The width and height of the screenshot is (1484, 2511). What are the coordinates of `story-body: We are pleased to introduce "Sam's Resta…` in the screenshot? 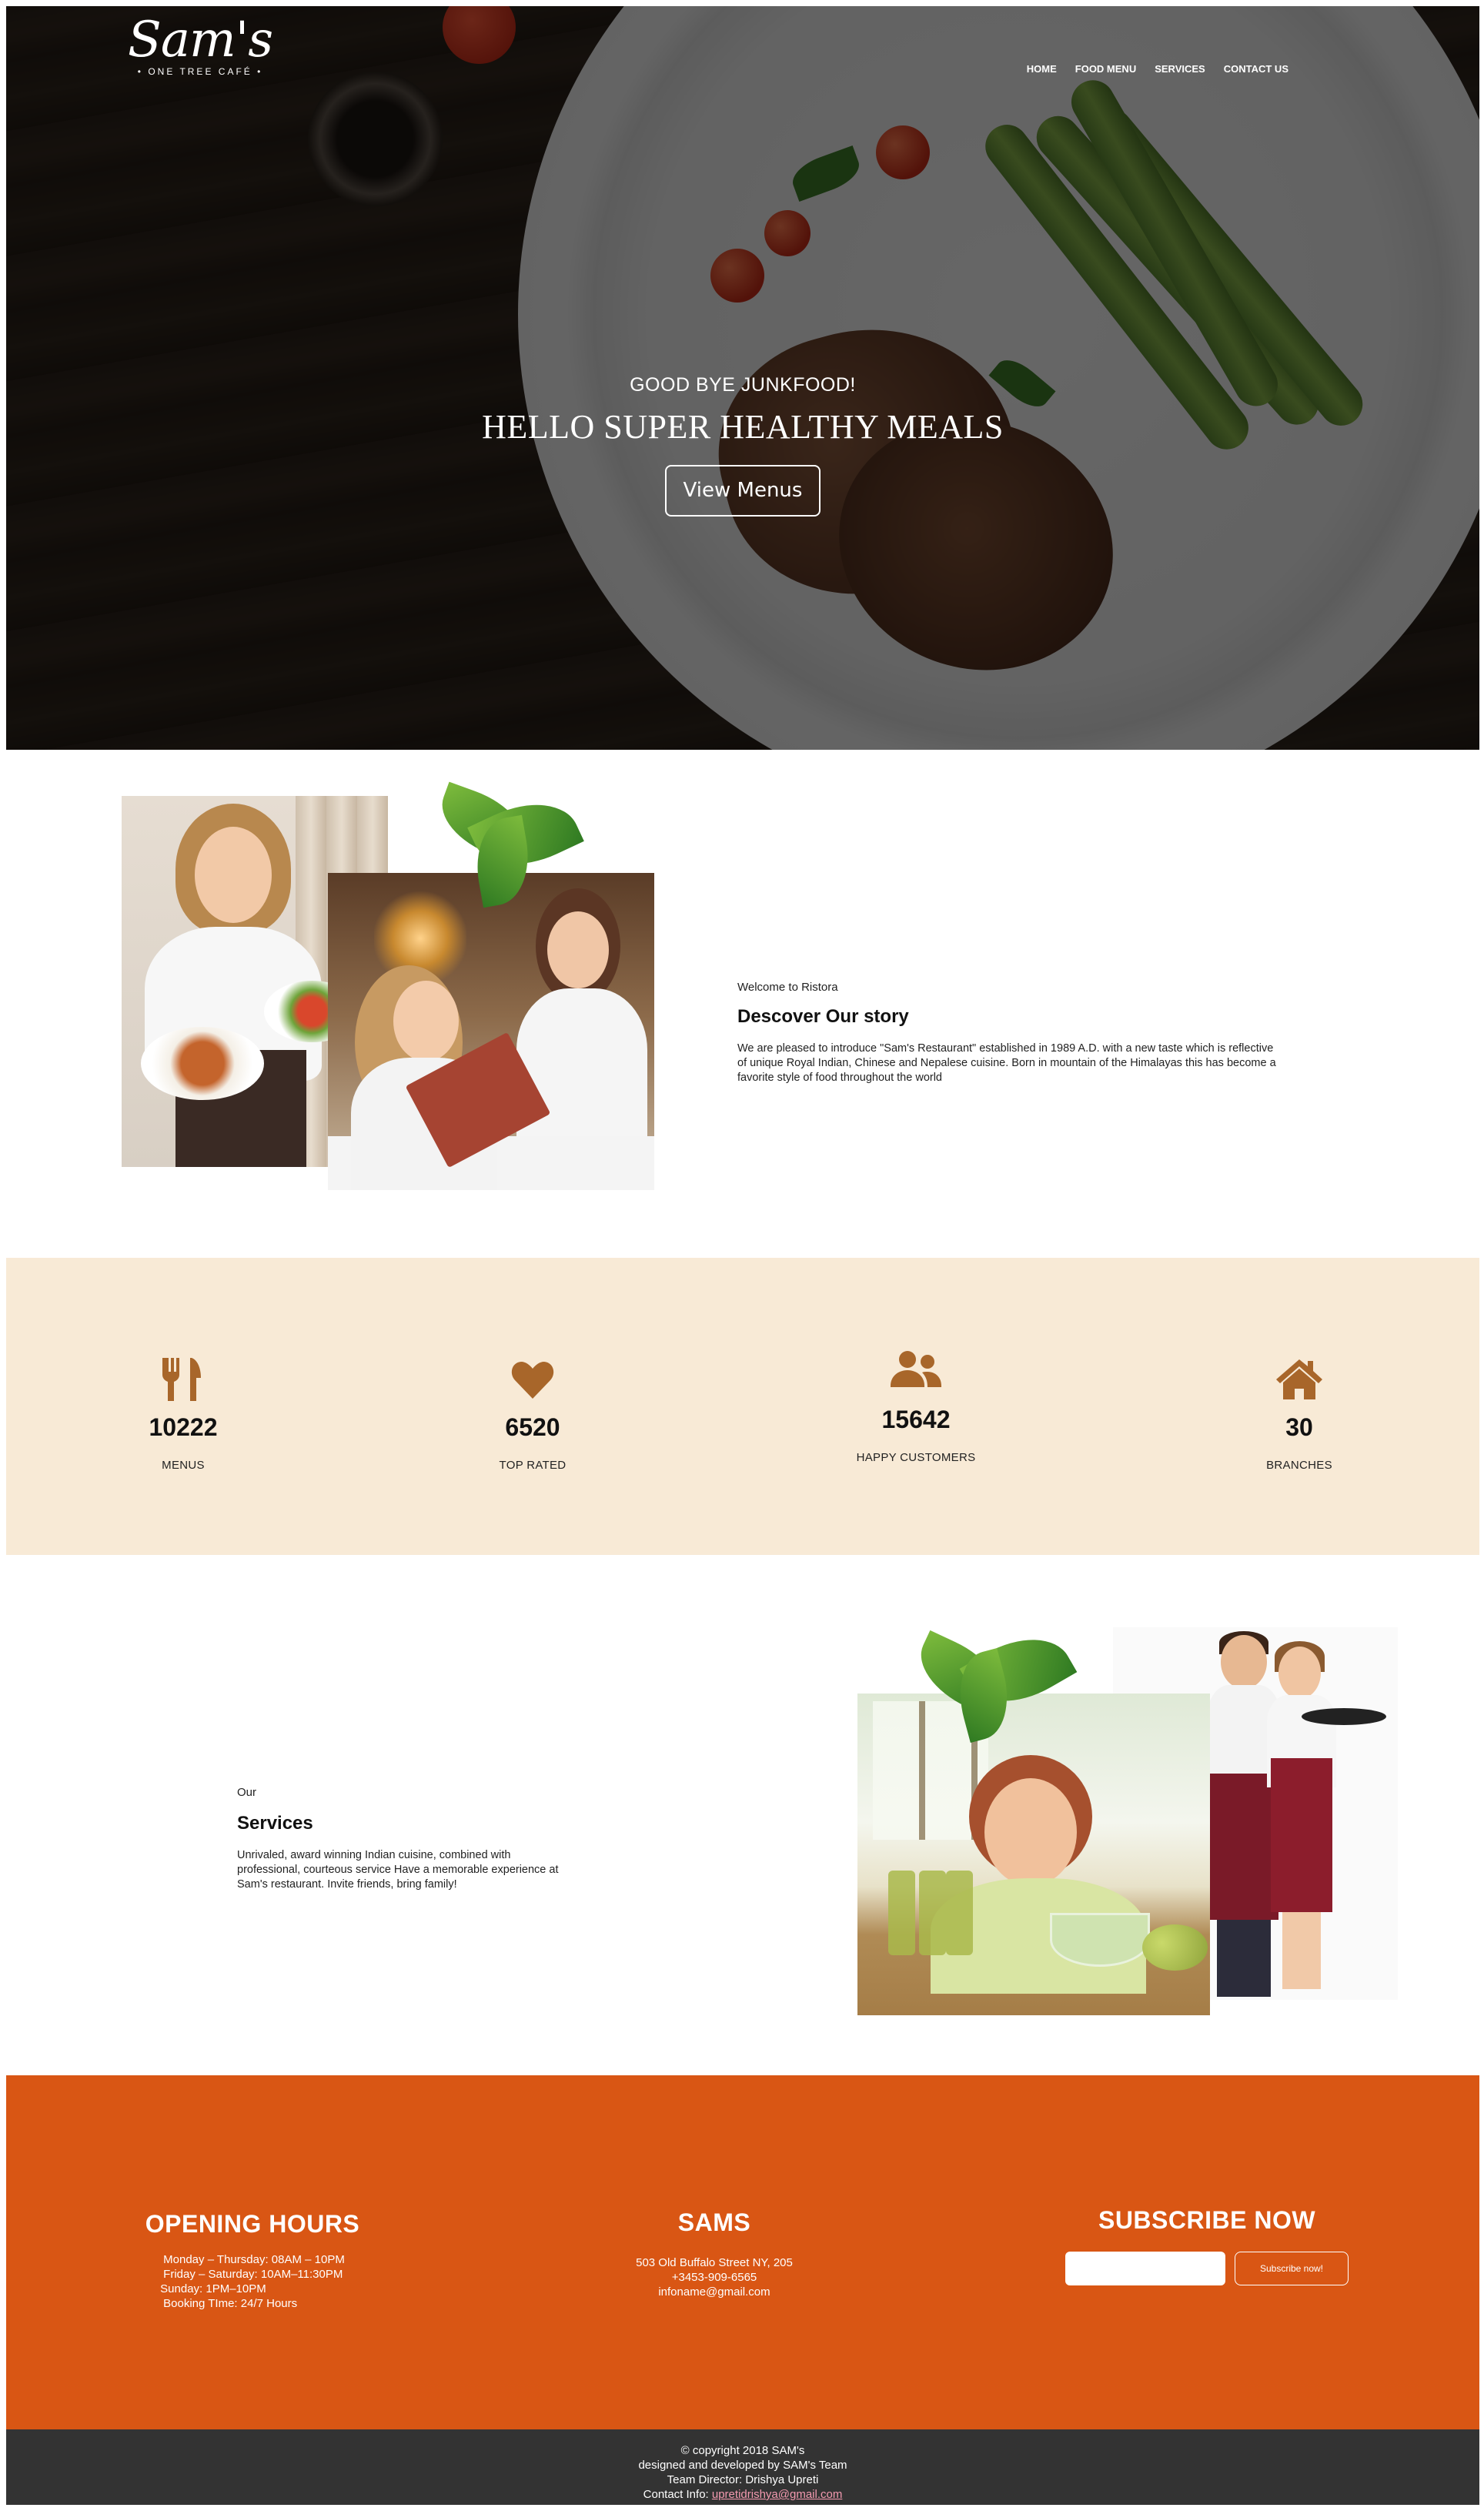 It's located at (1007, 1063).